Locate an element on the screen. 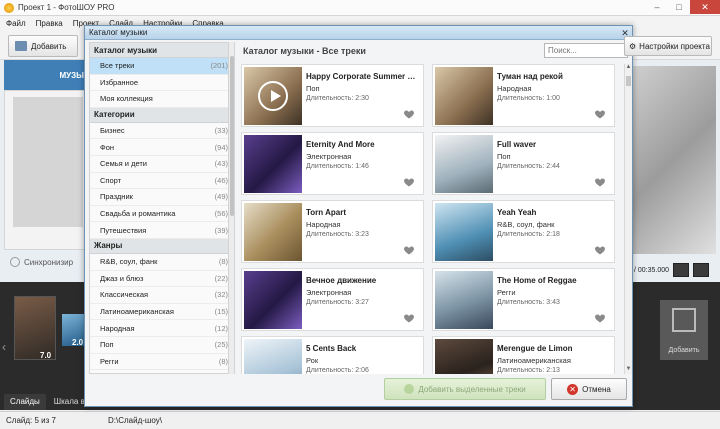  category-item: R&B, соул, фанк (8) is located at coordinates (162, 262).